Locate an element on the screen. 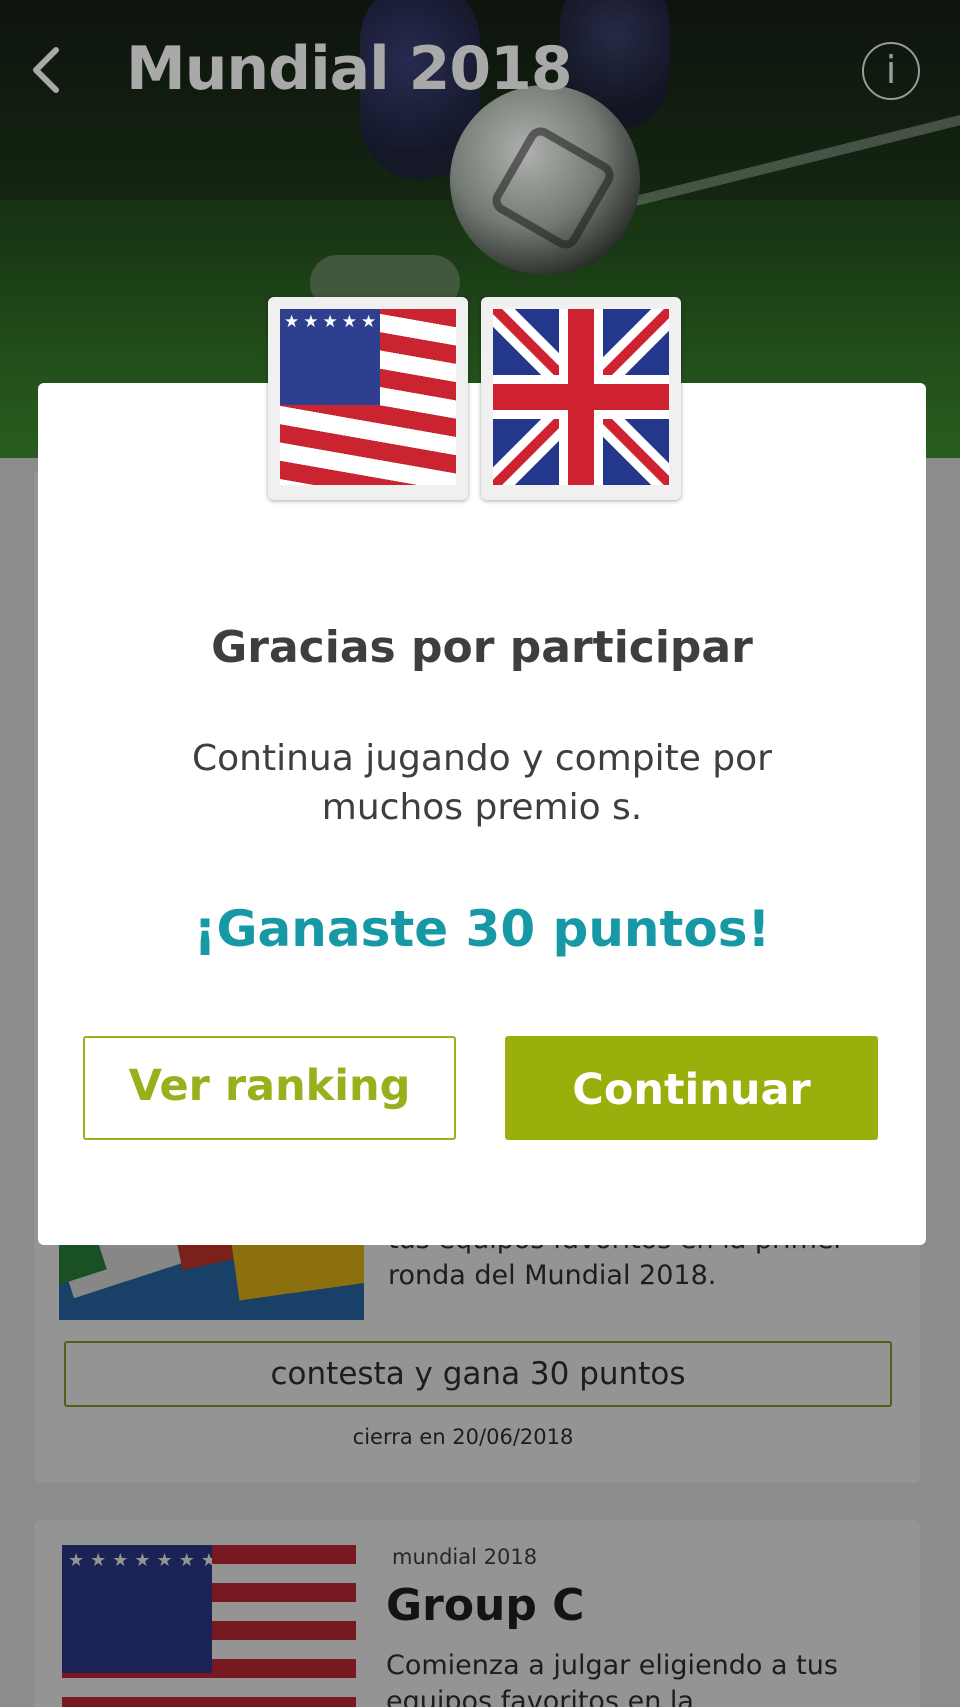 The height and width of the screenshot is (1707, 960). united-states-flag-icon: ★★★★★★★★★★★★★★★★★★★★★★★★ is located at coordinates (368, 397).